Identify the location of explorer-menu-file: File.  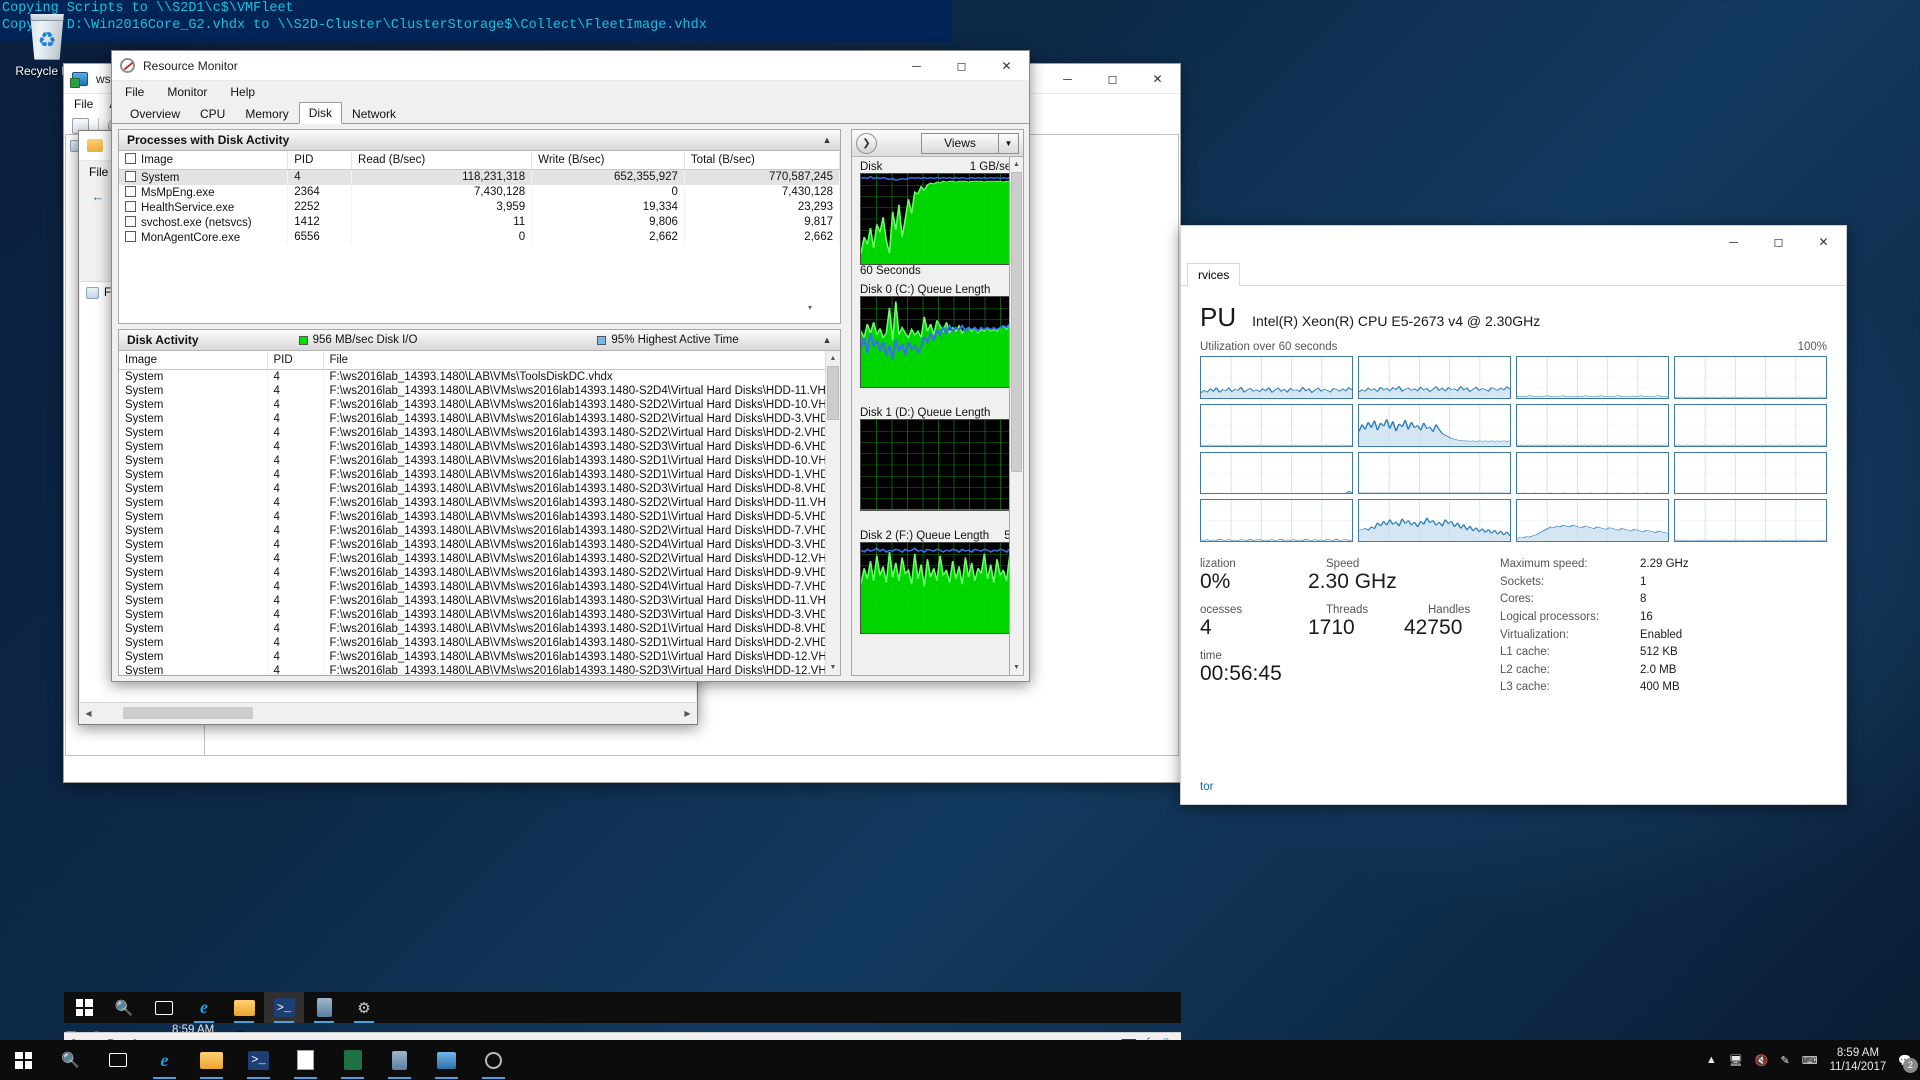
(98, 172).